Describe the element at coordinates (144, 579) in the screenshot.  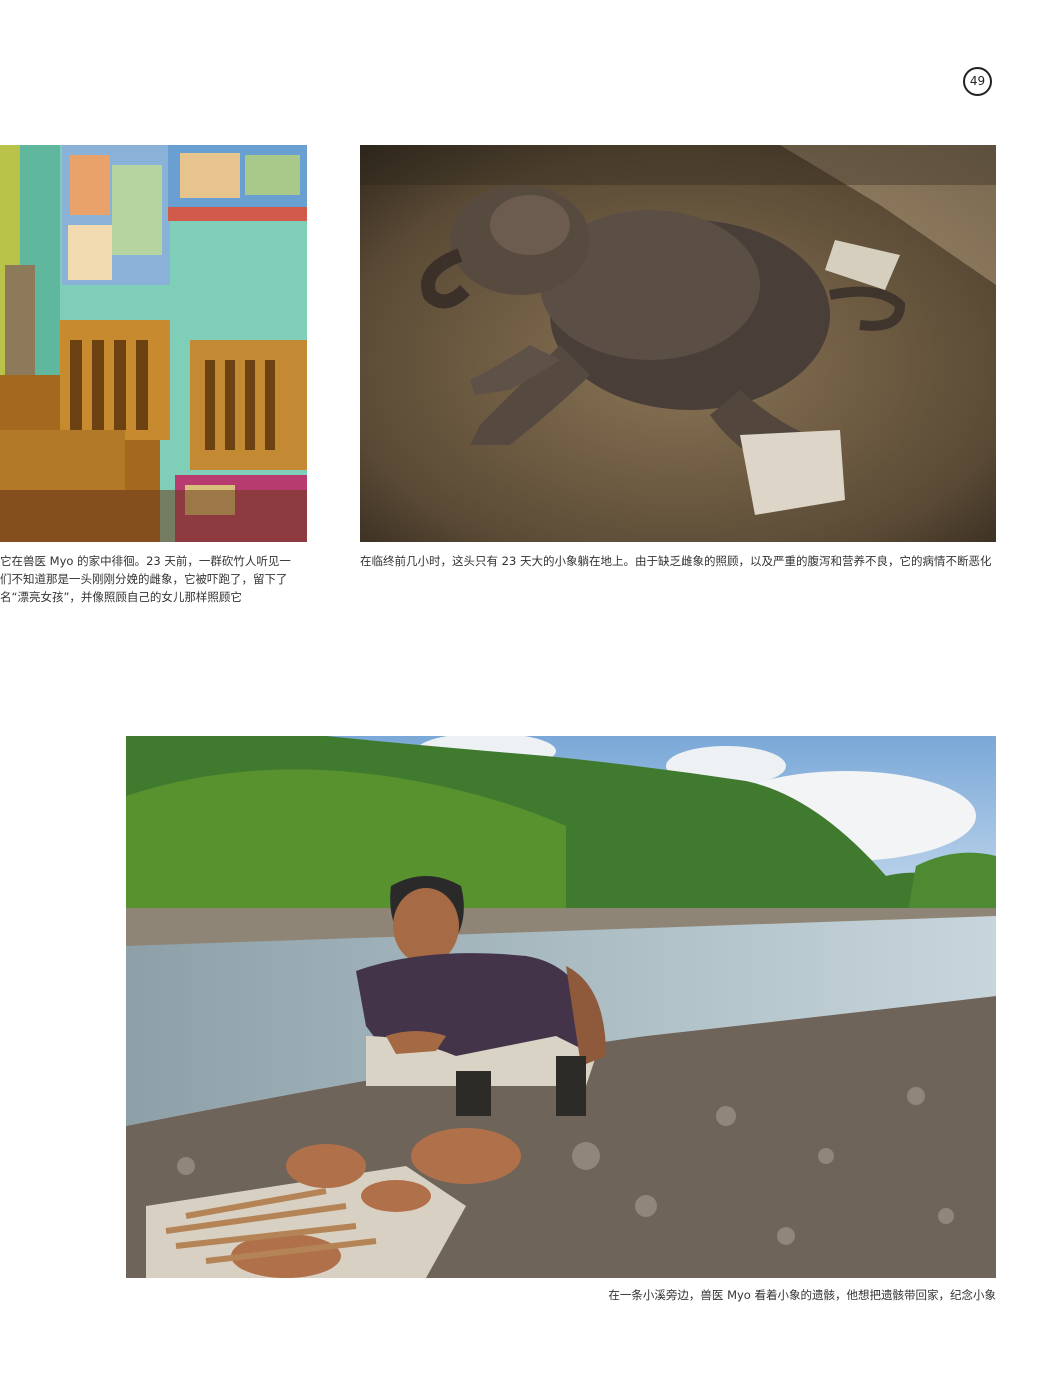
I see `caption-left-line: 们不知道那是一头刚刚分娩的雌象，它被吓跑了，留下了` at that location.